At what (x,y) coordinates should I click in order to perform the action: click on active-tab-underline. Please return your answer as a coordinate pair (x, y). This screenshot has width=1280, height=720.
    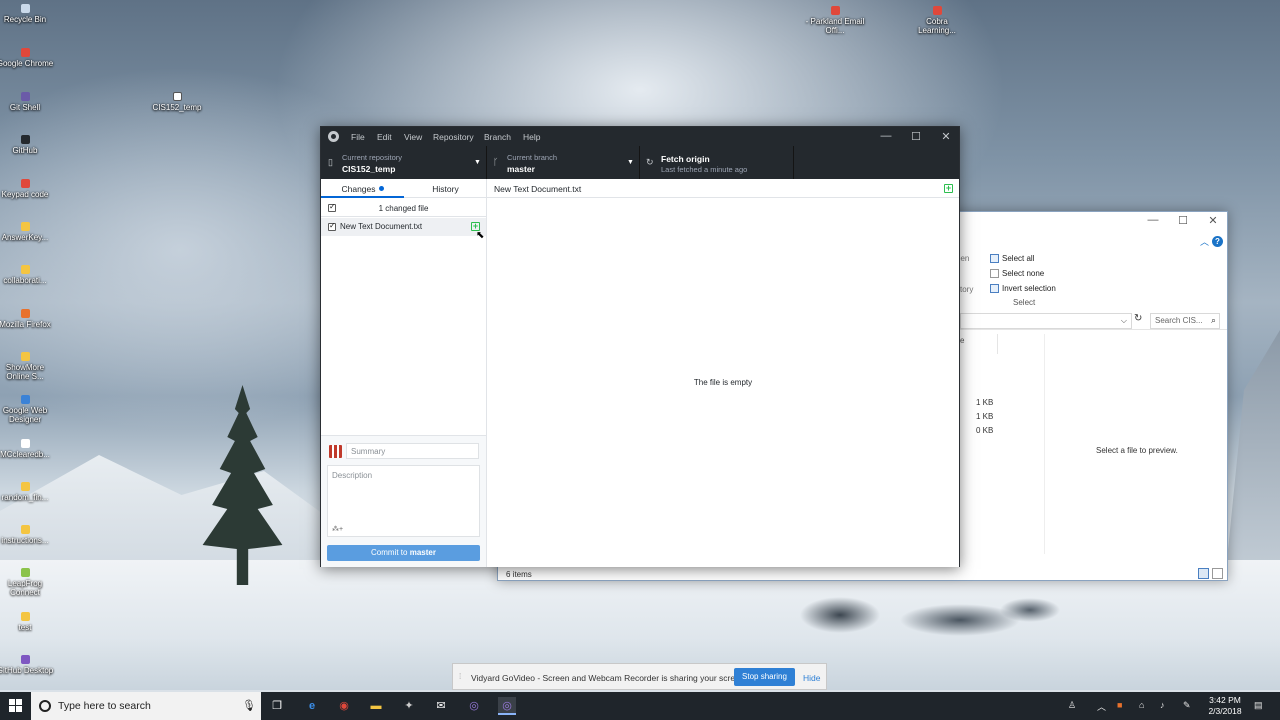
    Looking at the image, I should click on (362, 197).